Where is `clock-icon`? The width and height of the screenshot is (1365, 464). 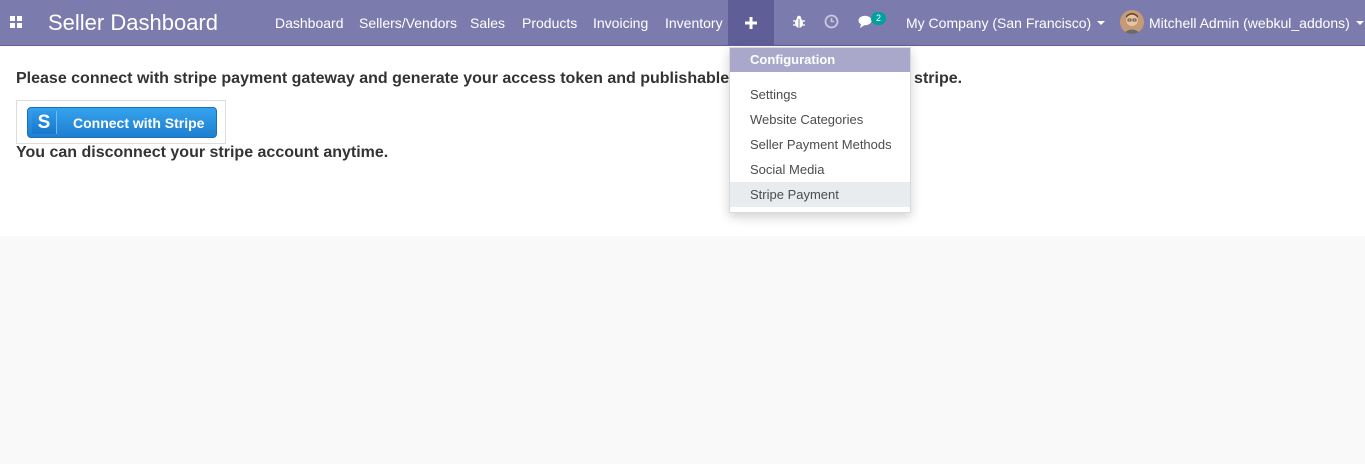
clock-icon is located at coordinates (831, 21).